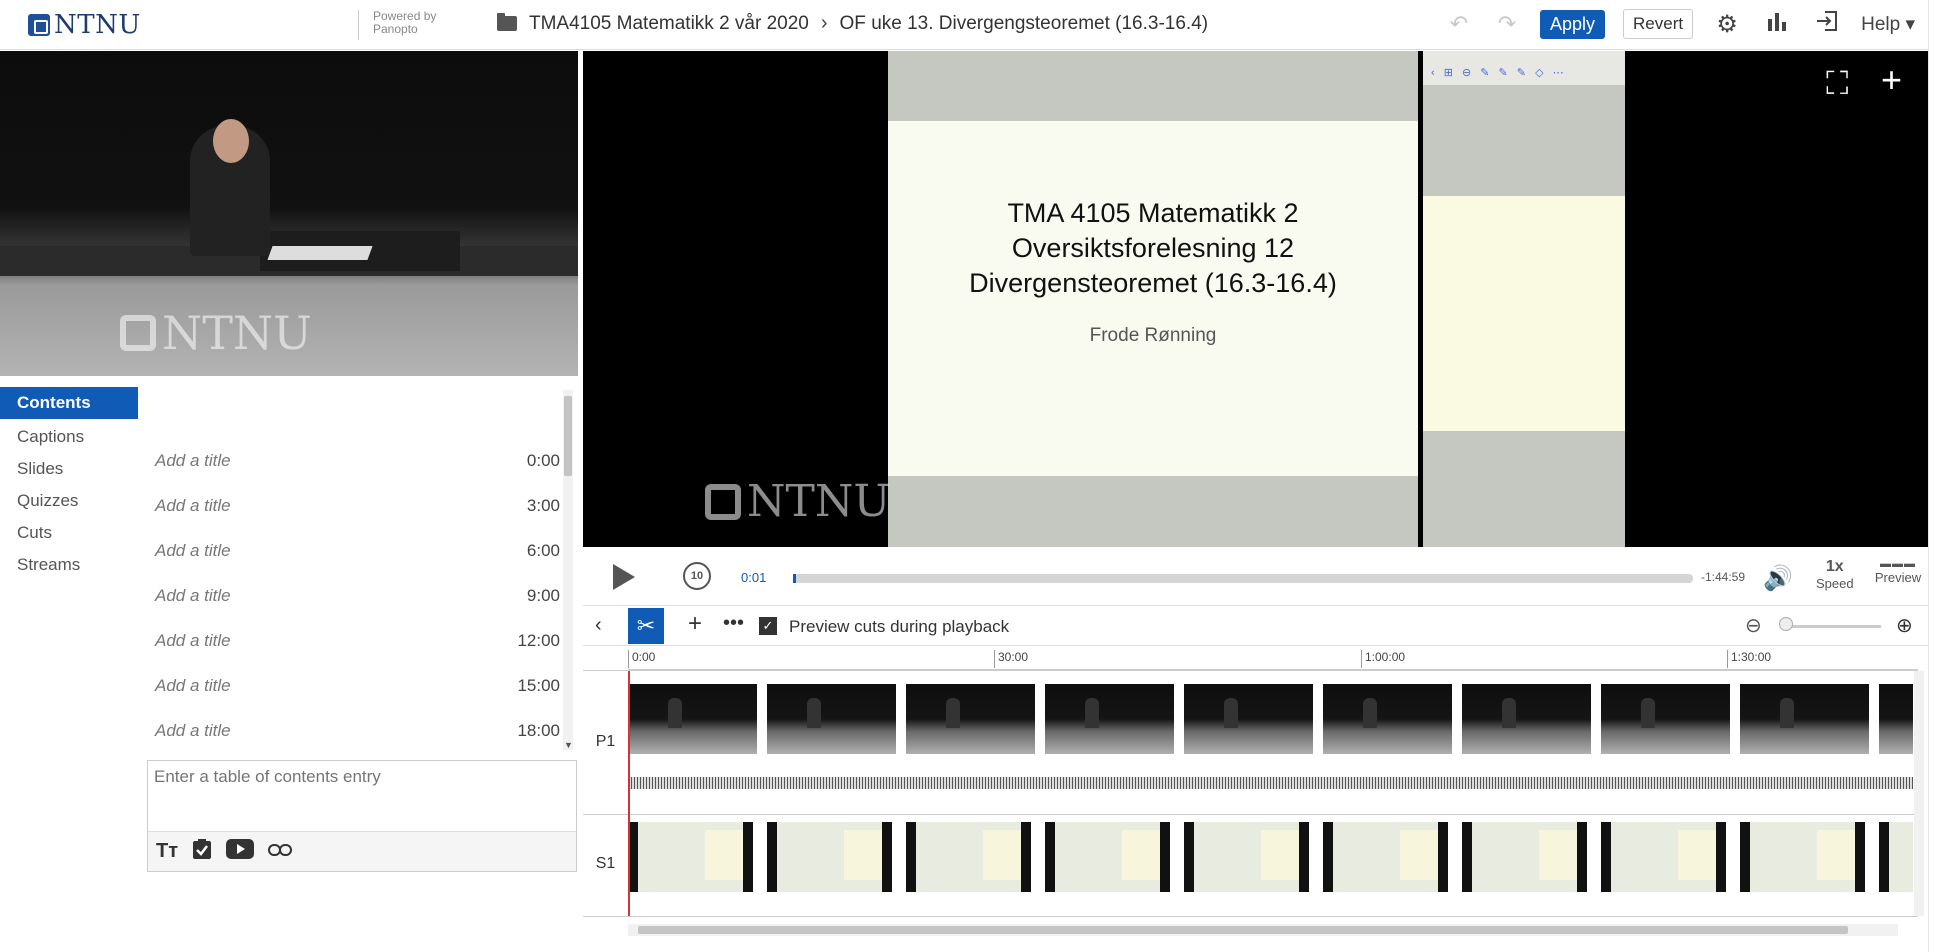 The width and height of the screenshot is (1935, 952). What do you see at coordinates (355, 460) in the screenshot?
I see `list-item: Add a title 0:00` at bounding box center [355, 460].